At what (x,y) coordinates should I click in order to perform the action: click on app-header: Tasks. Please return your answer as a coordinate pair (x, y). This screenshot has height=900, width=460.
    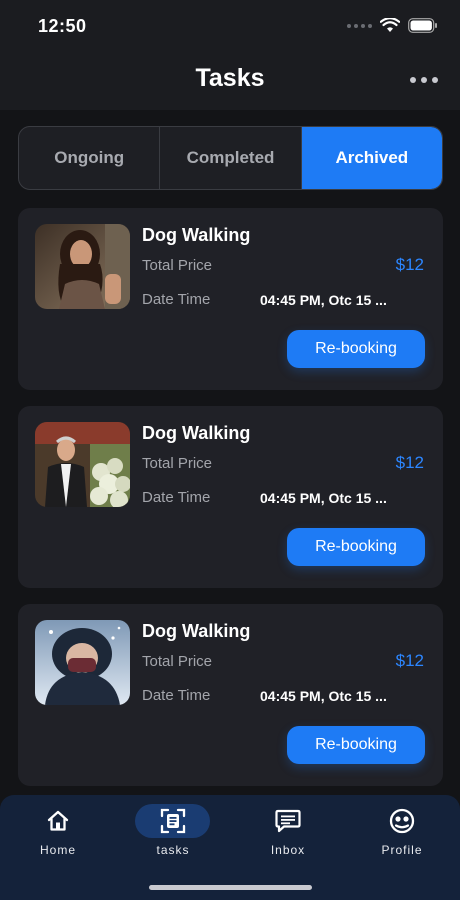
    Looking at the image, I should click on (230, 80).